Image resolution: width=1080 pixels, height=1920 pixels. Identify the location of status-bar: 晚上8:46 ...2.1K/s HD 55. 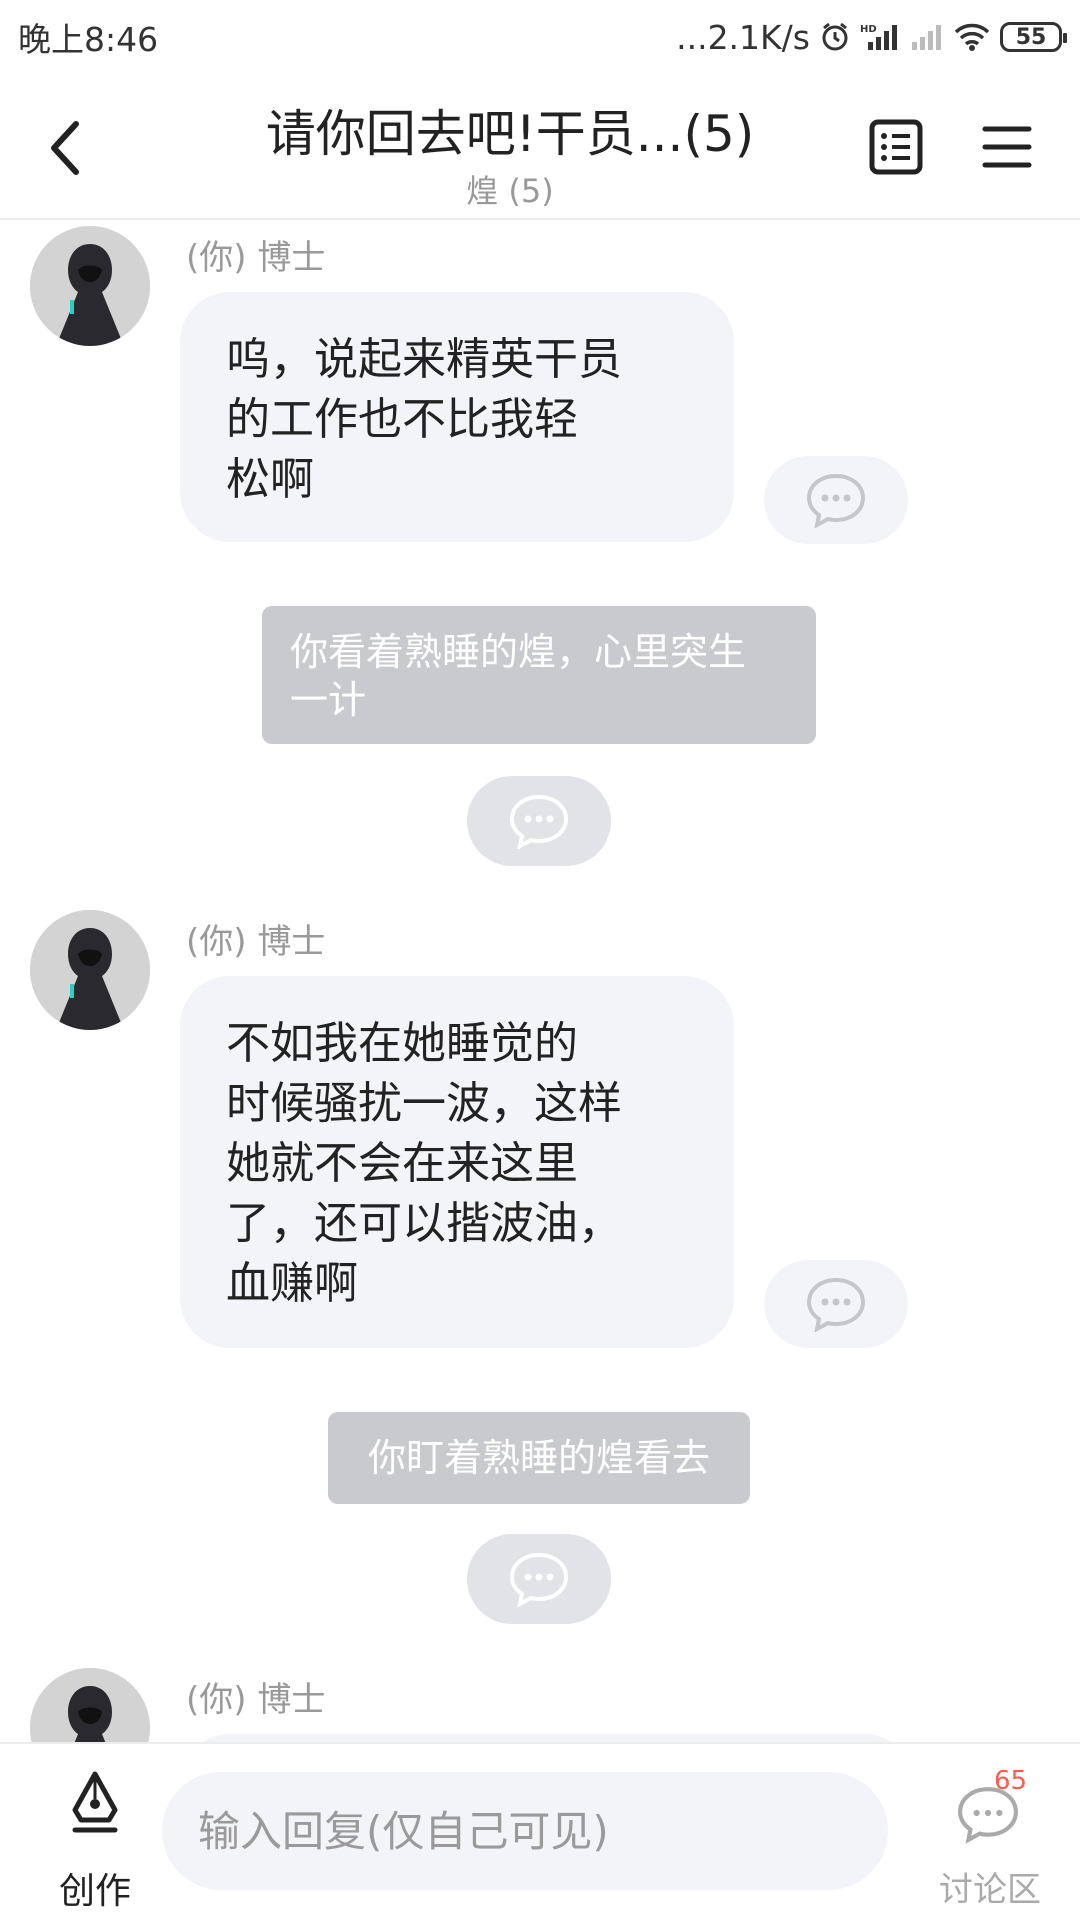
(540, 37).